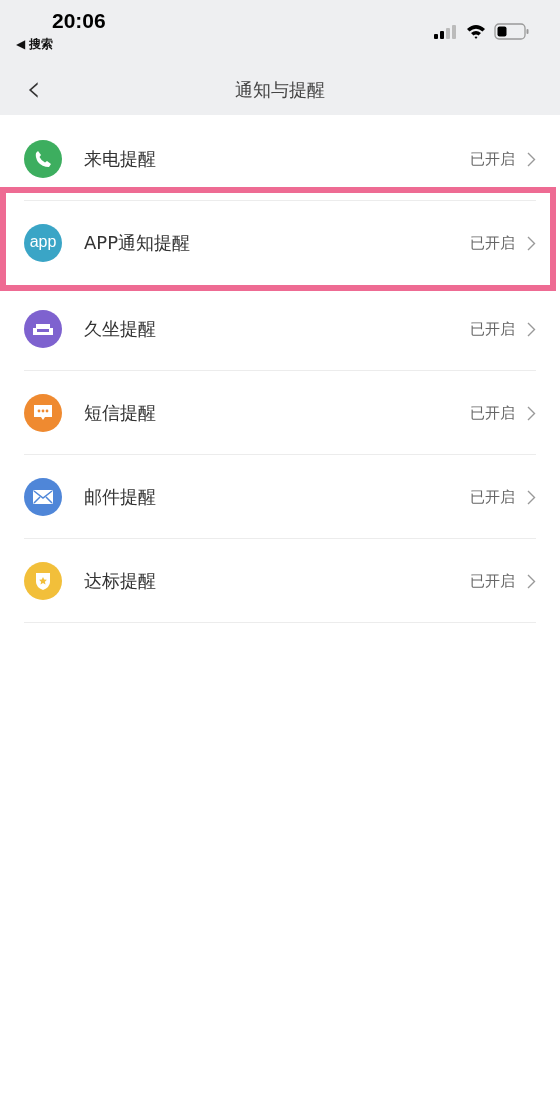 Image resolution: width=560 pixels, height=1094 pixels. I want to click on signal-icon, so click(446, 31).